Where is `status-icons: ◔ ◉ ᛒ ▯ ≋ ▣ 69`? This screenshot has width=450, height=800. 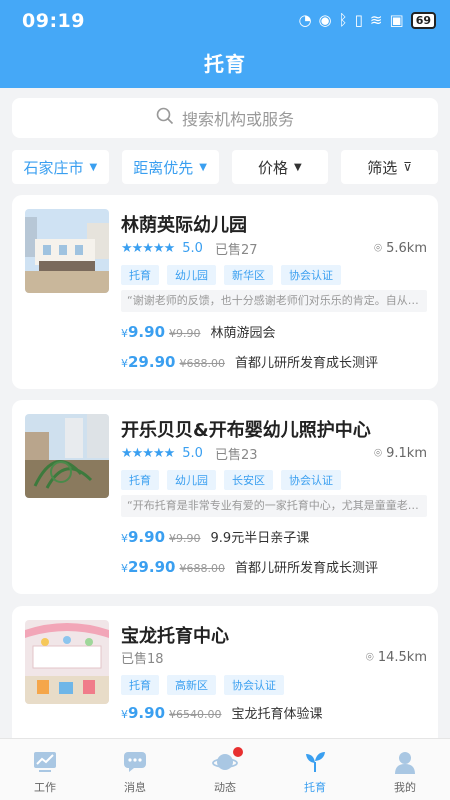
status-icons: ◔ ◉ ᛒ ▯ ≋ ▣ 69 is located at coordinates (367, 20).